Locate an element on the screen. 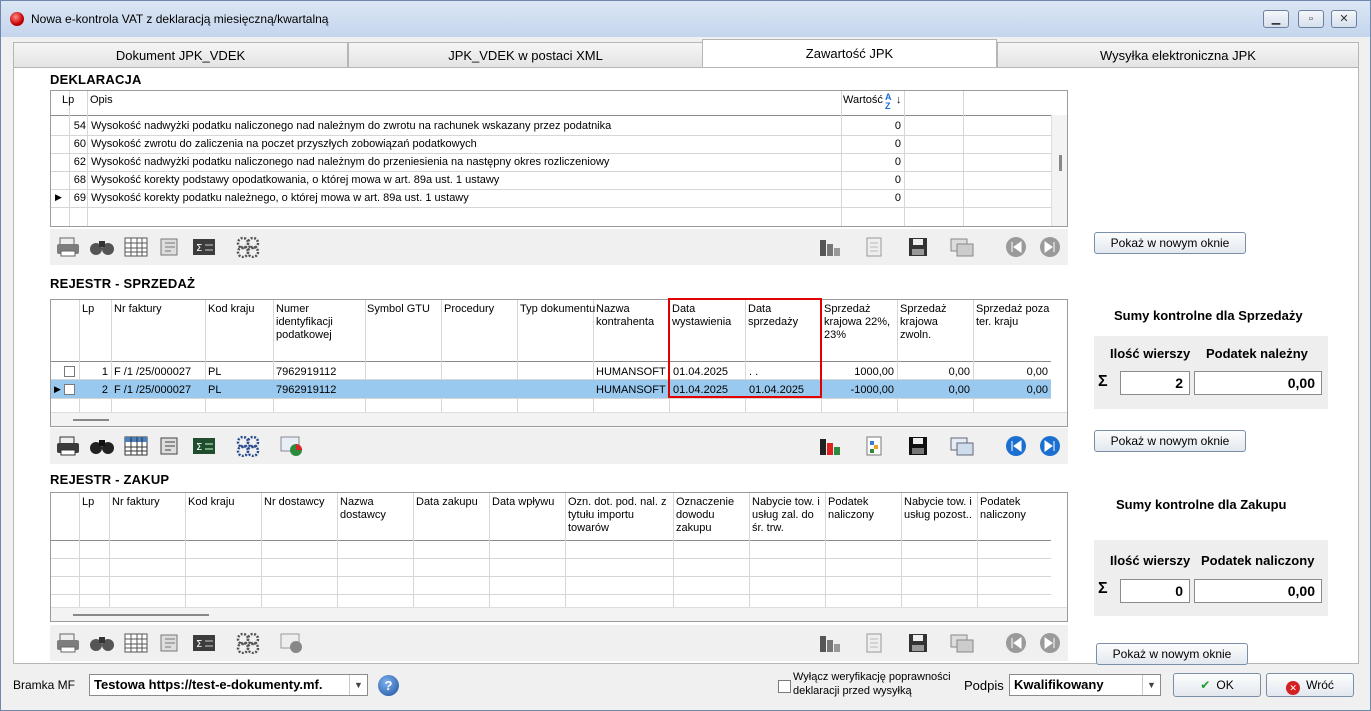  cancel-x-icon: ✕ is located at coordinates (1293, 688).